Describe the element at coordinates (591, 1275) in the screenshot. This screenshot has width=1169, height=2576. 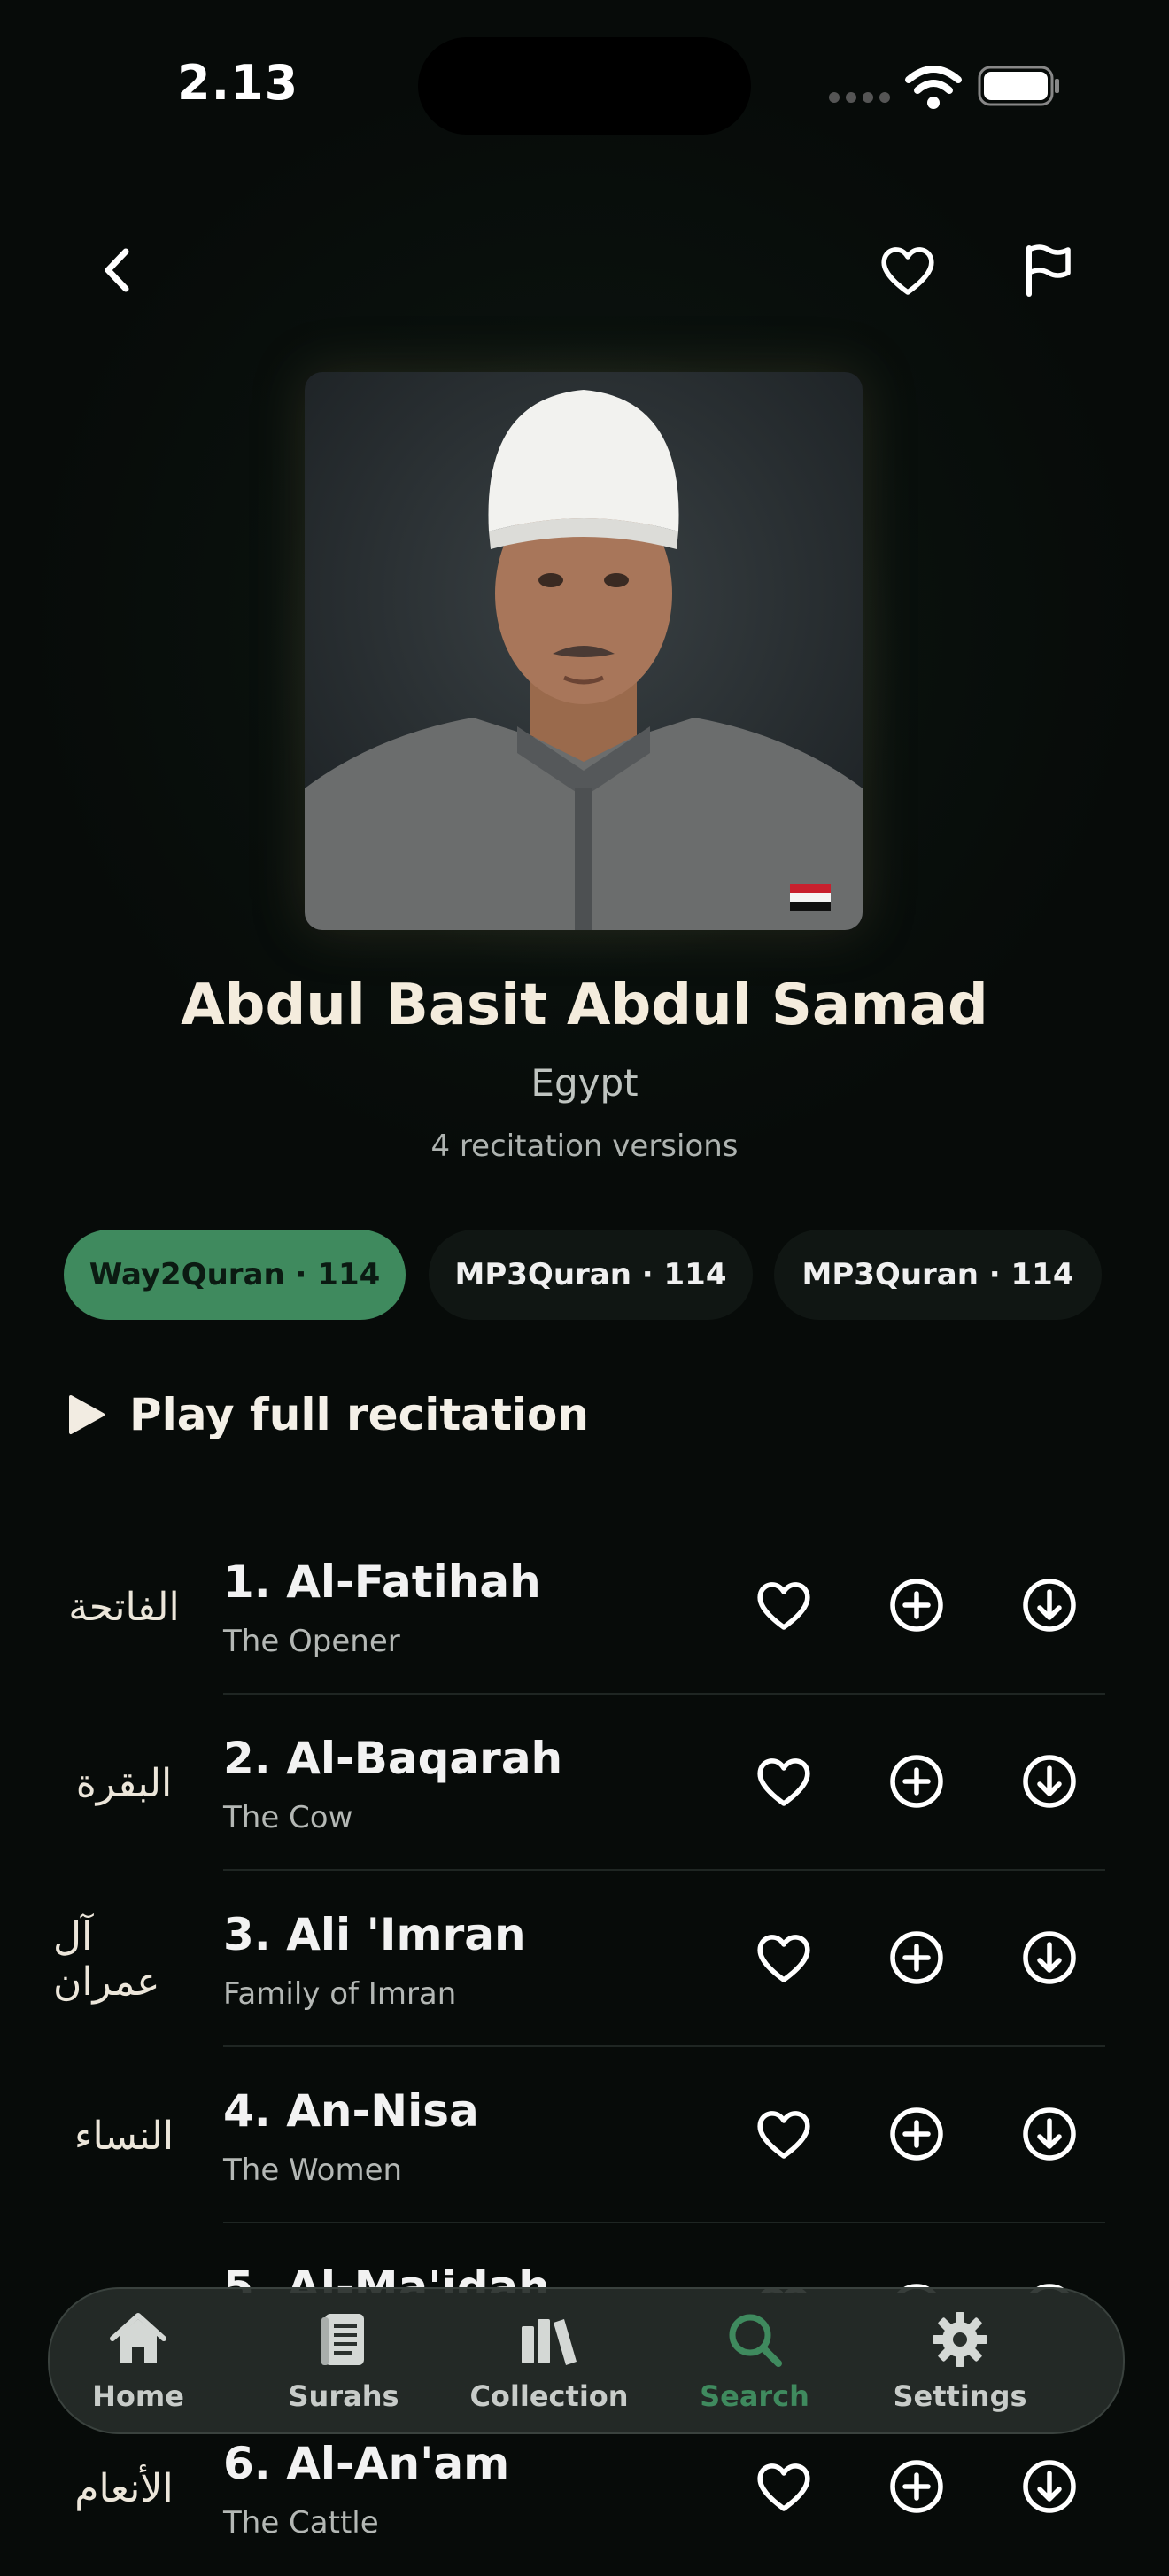
I see `source-chip-mp3quran-1: MP3Quran · 114` at that location.